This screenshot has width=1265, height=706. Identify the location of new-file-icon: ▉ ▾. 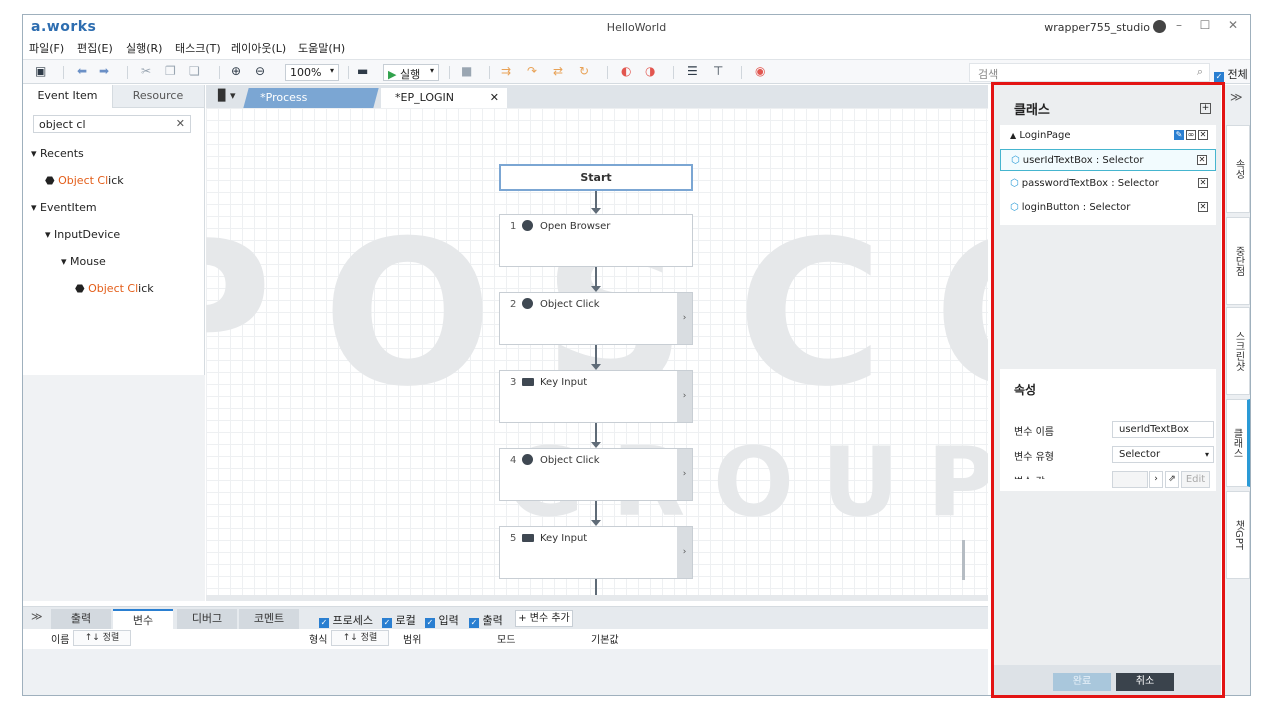
(226, 95).